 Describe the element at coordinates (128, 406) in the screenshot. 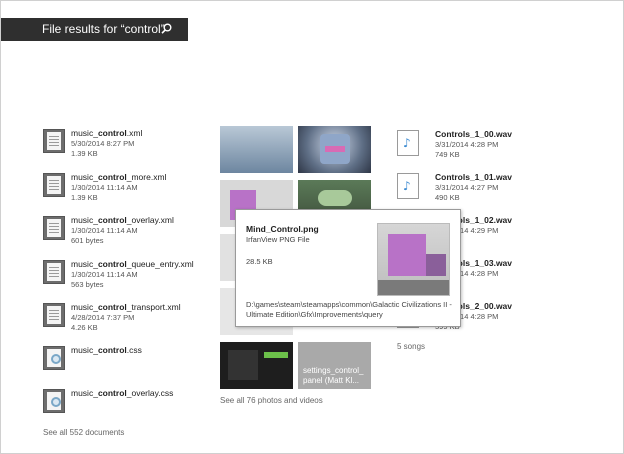

I see `document-list-item: music_control_overlay.css` at that location.